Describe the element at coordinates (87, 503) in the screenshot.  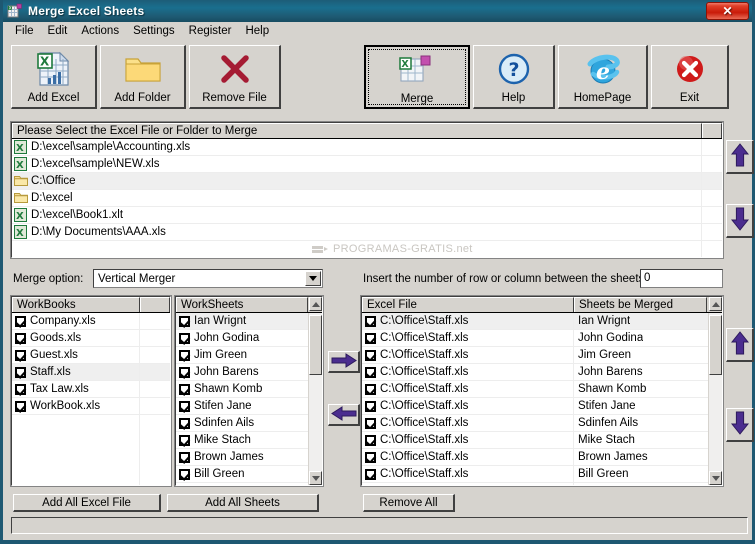
I see `add-all-excel-file-button: Add All Excel File` at that location.